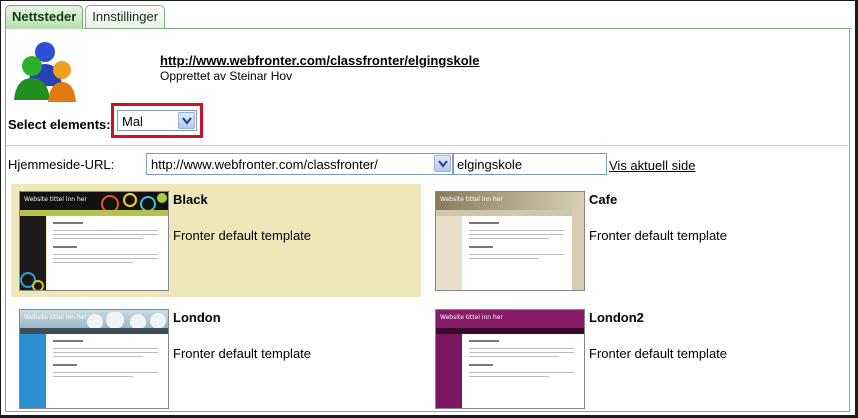  What do you see at coordinates (132, 121) in the screenshot?
I see `elements-dropdown-value: Mal` at bounding box center [132, 121].